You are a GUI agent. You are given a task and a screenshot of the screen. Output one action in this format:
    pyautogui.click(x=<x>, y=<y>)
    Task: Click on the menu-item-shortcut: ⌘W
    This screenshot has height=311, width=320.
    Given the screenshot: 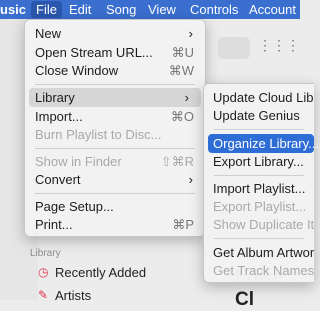 What is the action you would take?
    pyautogui.click(x=181, y=70)
    